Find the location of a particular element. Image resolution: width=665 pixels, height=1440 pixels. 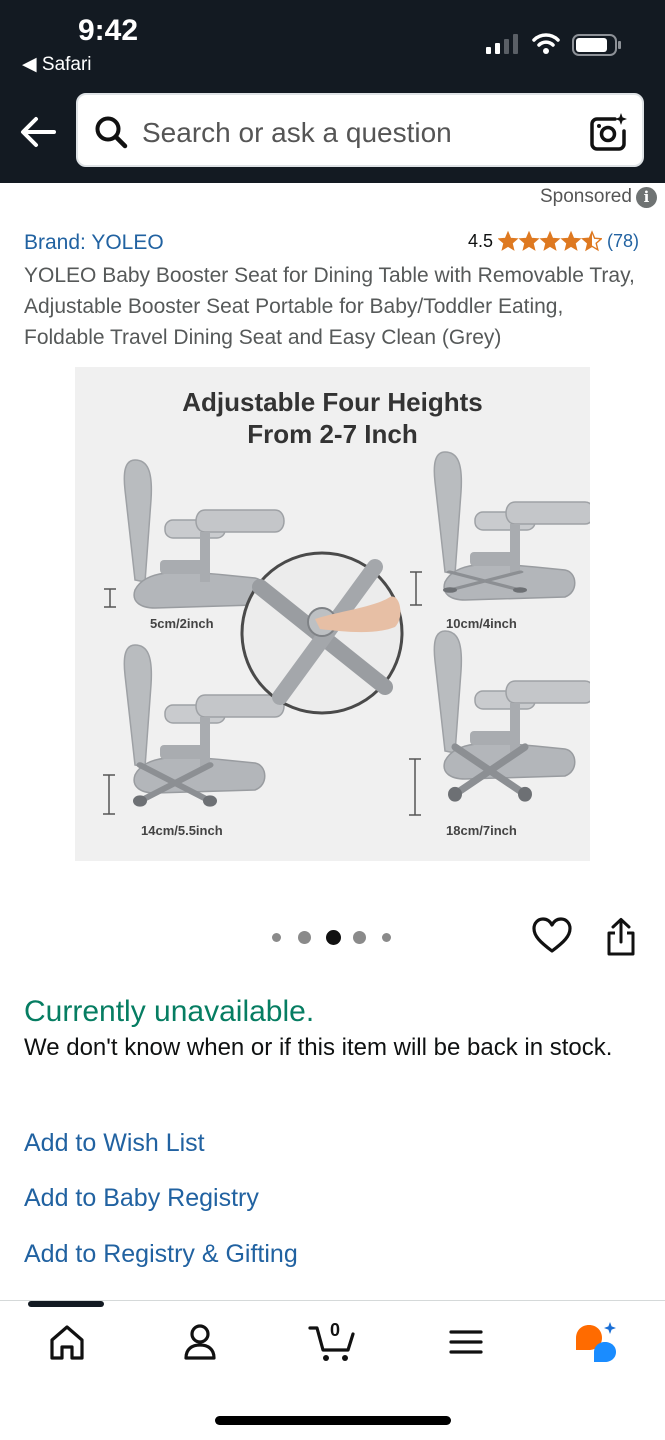

cart-count: 0 is located at coordinates (335, 1330).